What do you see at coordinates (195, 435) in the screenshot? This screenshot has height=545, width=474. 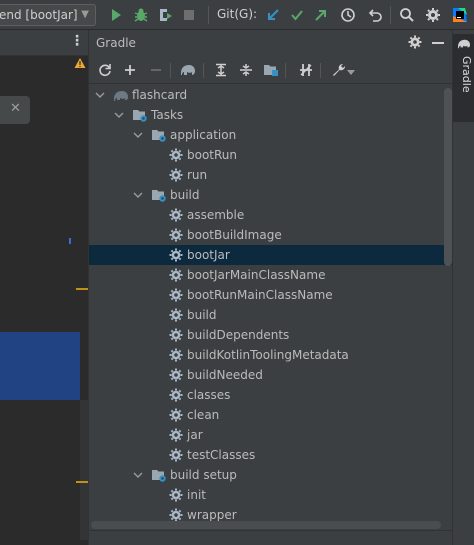 I see `tree-node-label: jar` at bounding box center [195, 435].